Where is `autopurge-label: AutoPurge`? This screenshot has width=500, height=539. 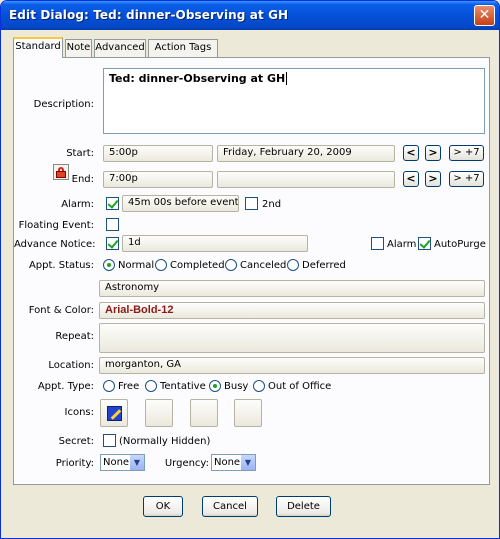 autopurge-label: AutoPurge is located at coordinates (460, 244).